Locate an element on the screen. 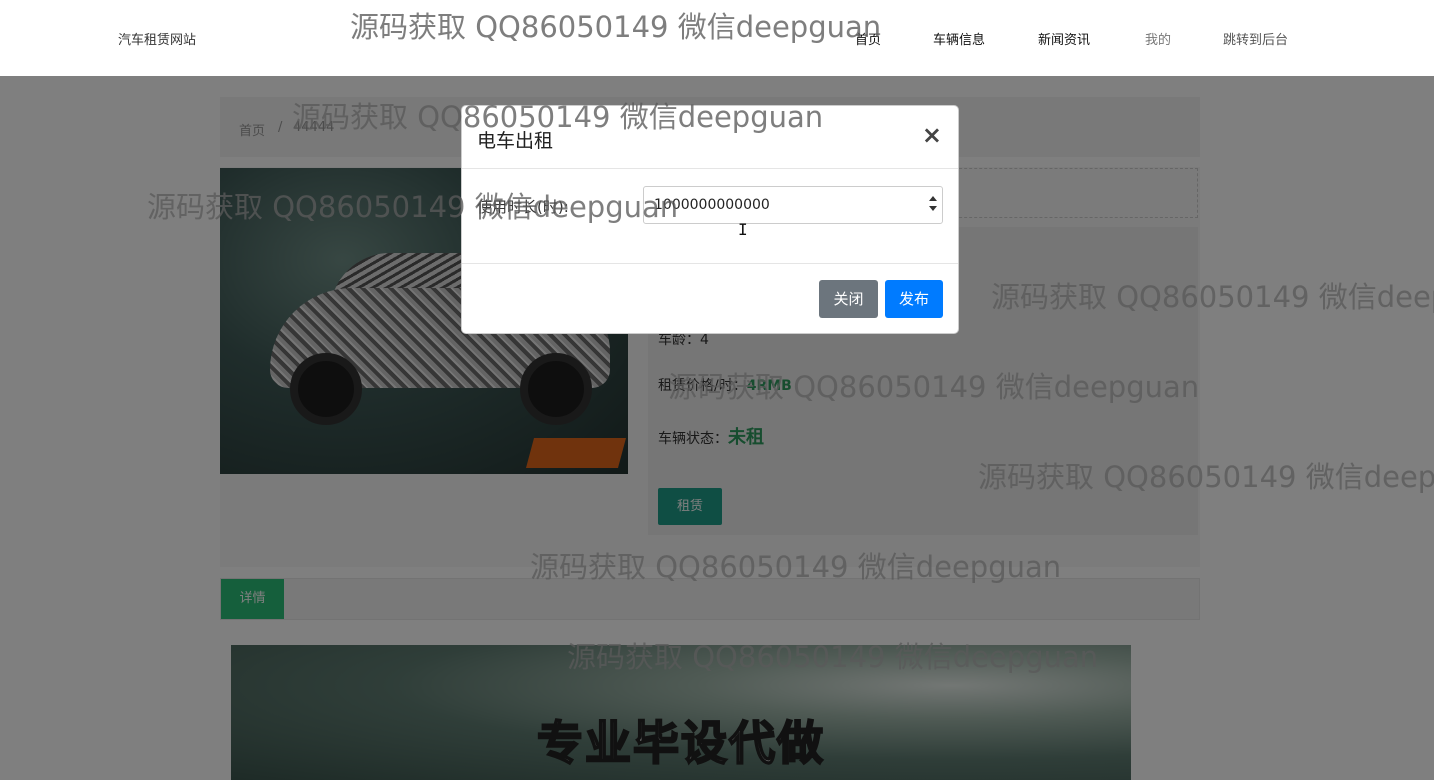  nav-admin: 跳转到后台 is located at coordinates (1255, 38).